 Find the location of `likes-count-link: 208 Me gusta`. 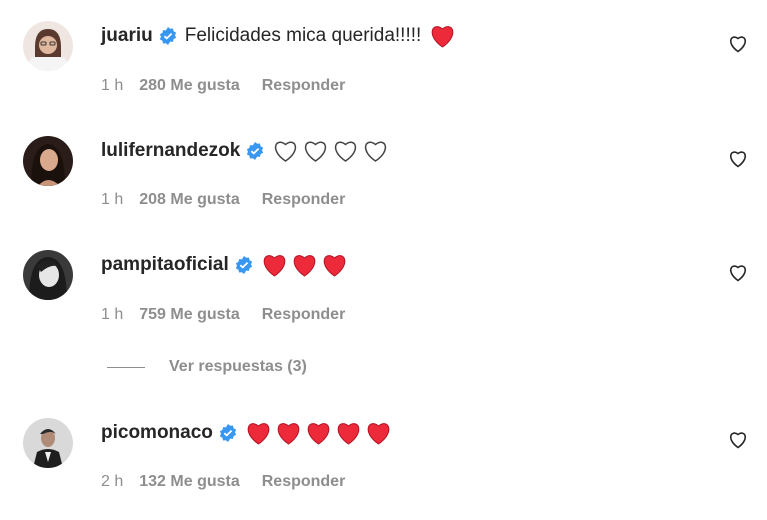

likes-count-link: 208 Me gusta is located at coordinates (189, 200).